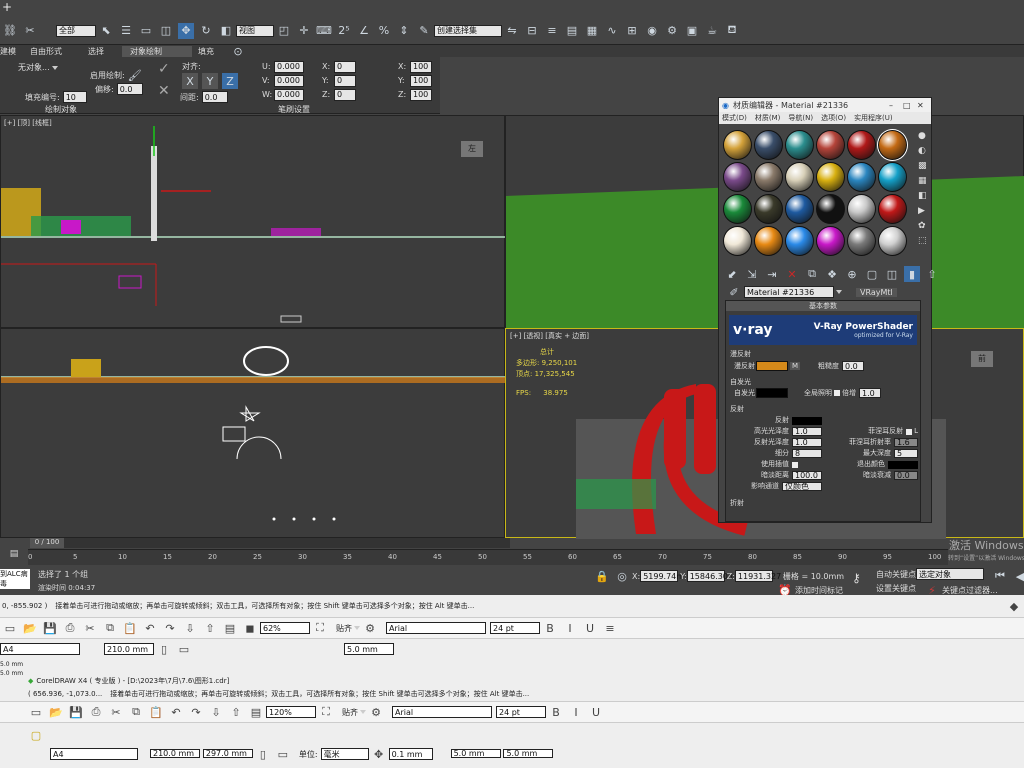 This screenshot has height=768, width=1024. I want to click on cd2-copy-icon: ⧉, so click(136, 712).